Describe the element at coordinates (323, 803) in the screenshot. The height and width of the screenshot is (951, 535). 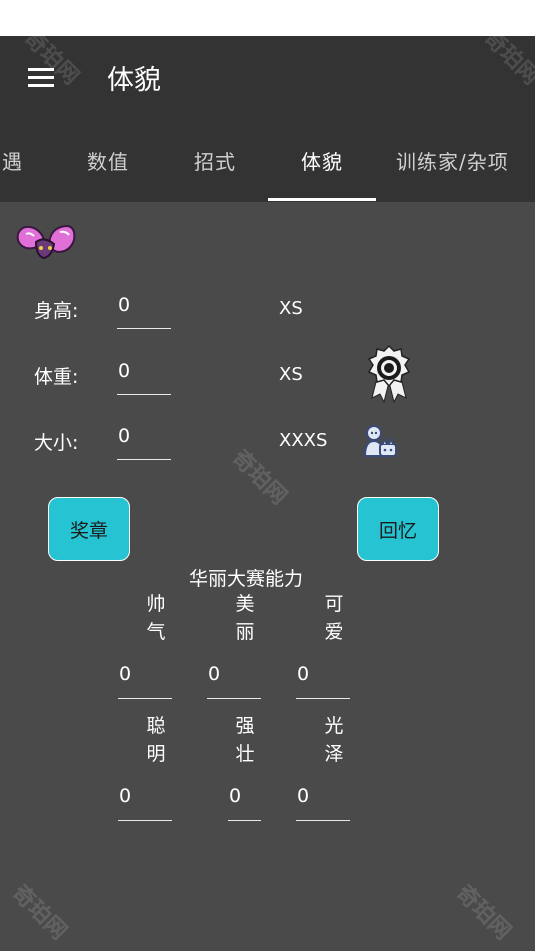
I see `sheen-input: 0` at that location.